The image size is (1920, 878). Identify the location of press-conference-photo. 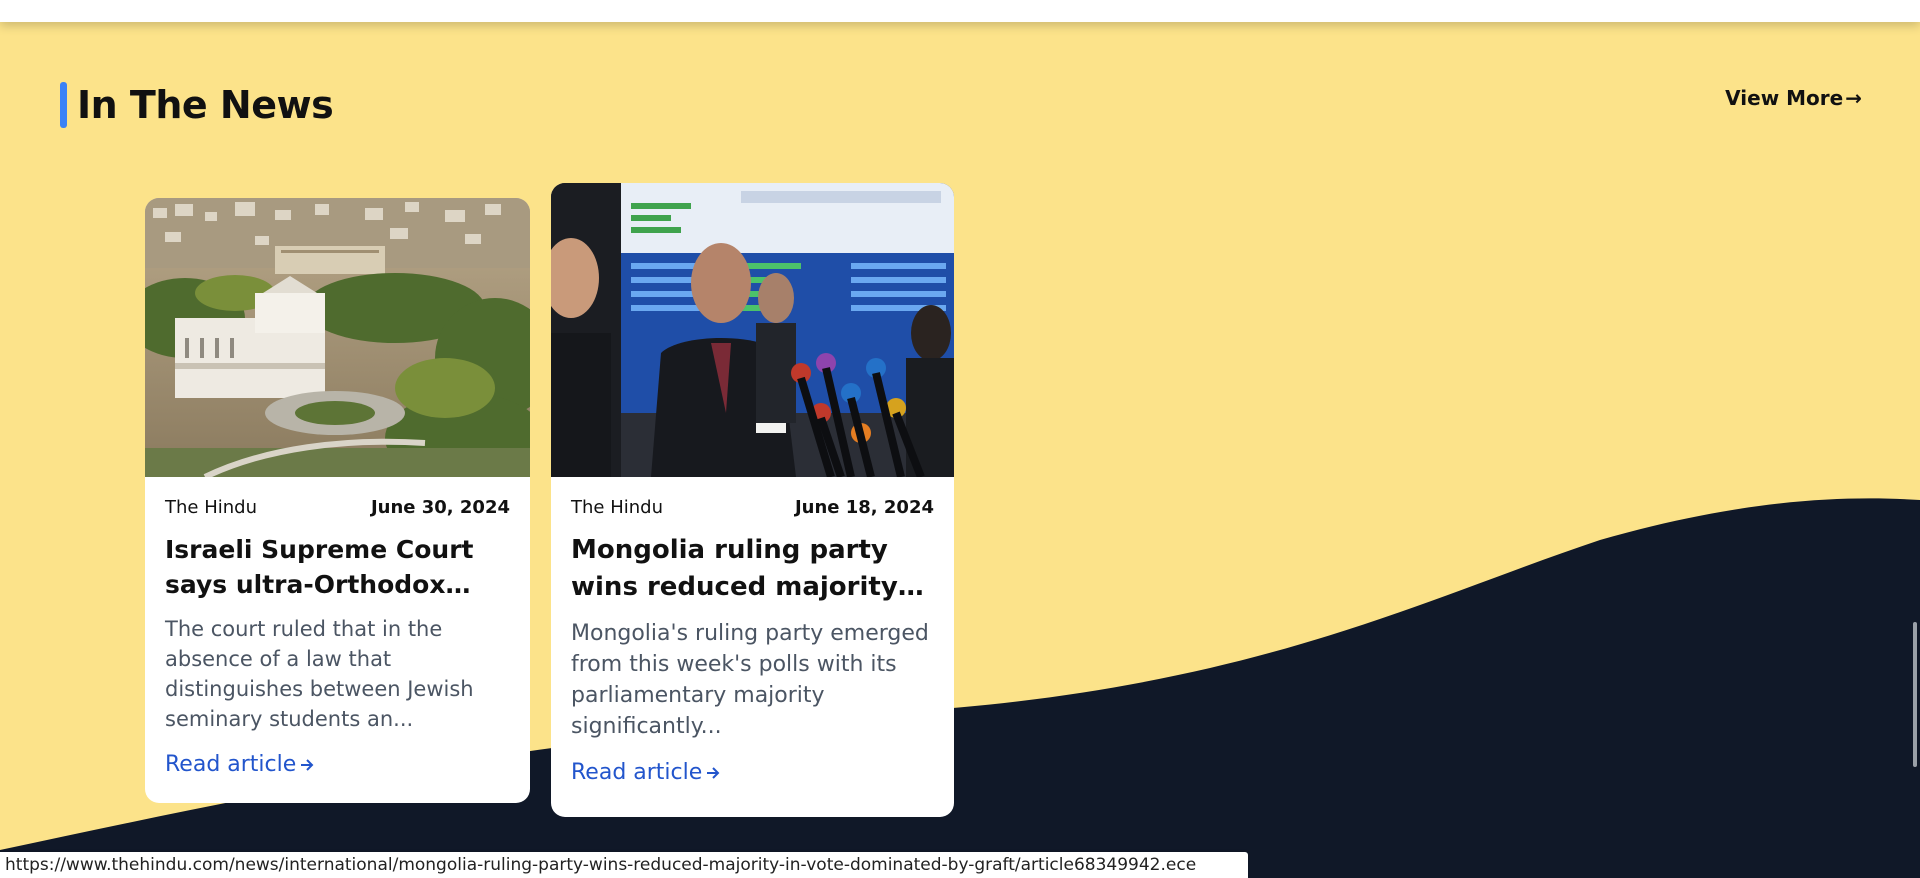
(752, 330).